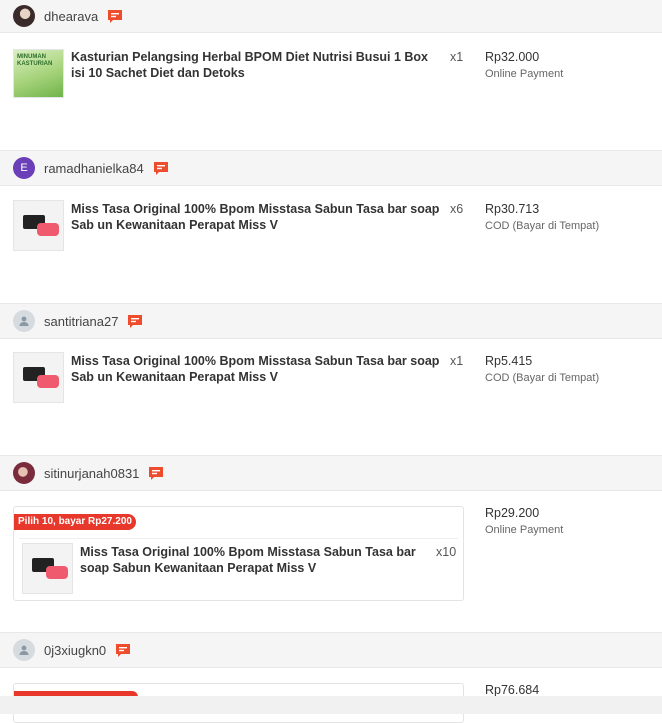  I want to click on order-price: Rp29.200, so click(512, 513).